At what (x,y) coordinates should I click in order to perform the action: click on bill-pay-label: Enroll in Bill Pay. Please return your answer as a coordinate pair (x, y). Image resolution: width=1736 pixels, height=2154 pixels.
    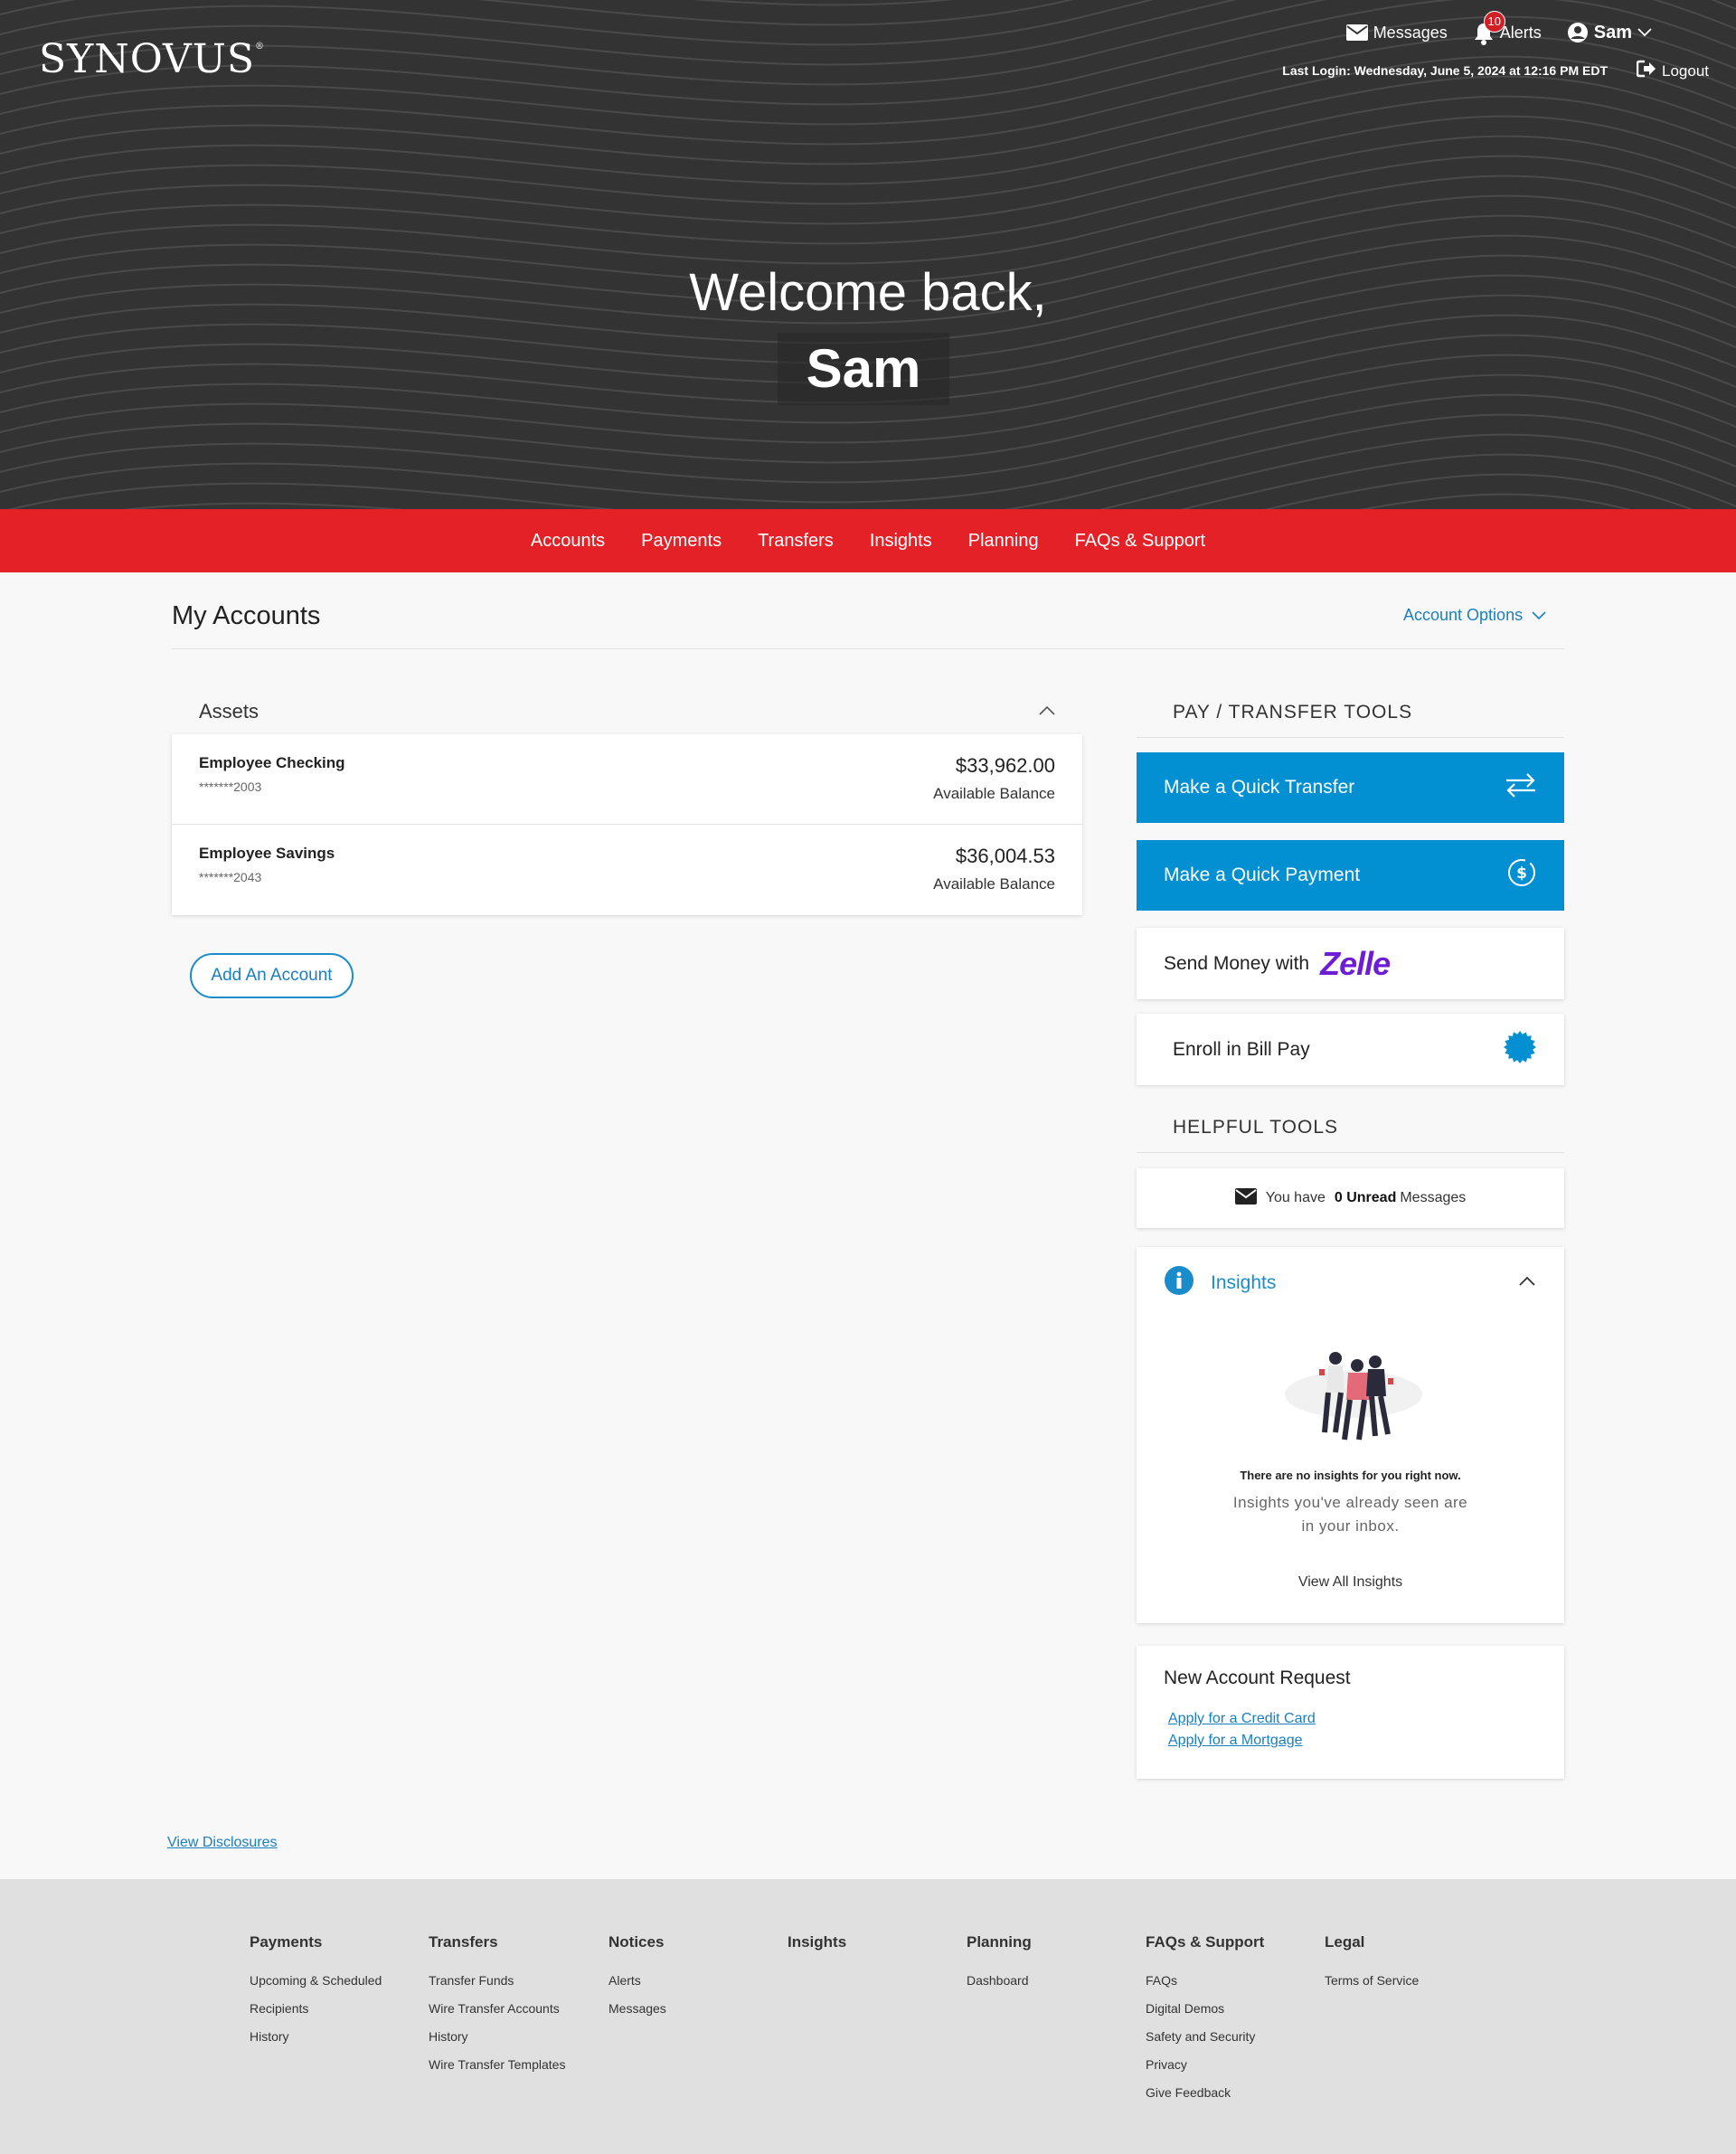
    Looking at the image, I should click on (1241, 1049).